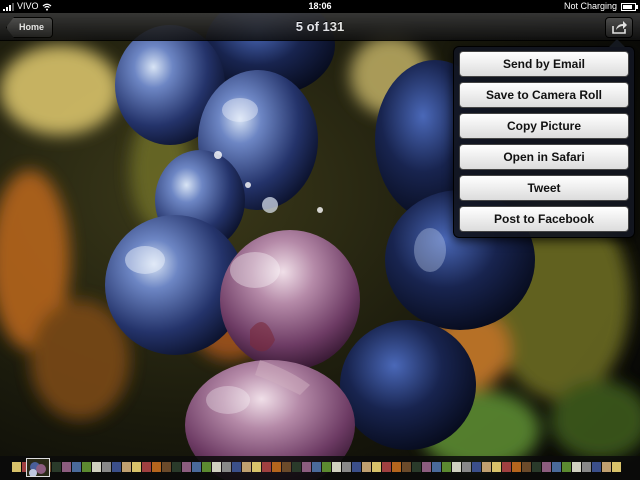 The width and height of the screenshot is (640, 480). I want to click on battery-icon, so click(629, 6).